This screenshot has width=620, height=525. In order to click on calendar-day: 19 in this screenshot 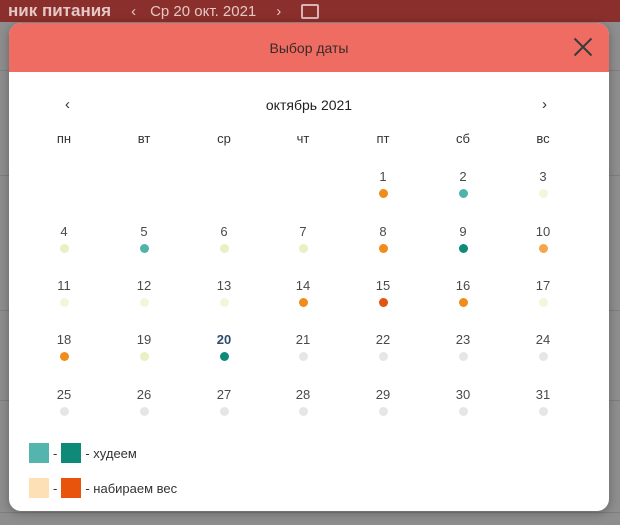, I will do `click(144, 352)`.